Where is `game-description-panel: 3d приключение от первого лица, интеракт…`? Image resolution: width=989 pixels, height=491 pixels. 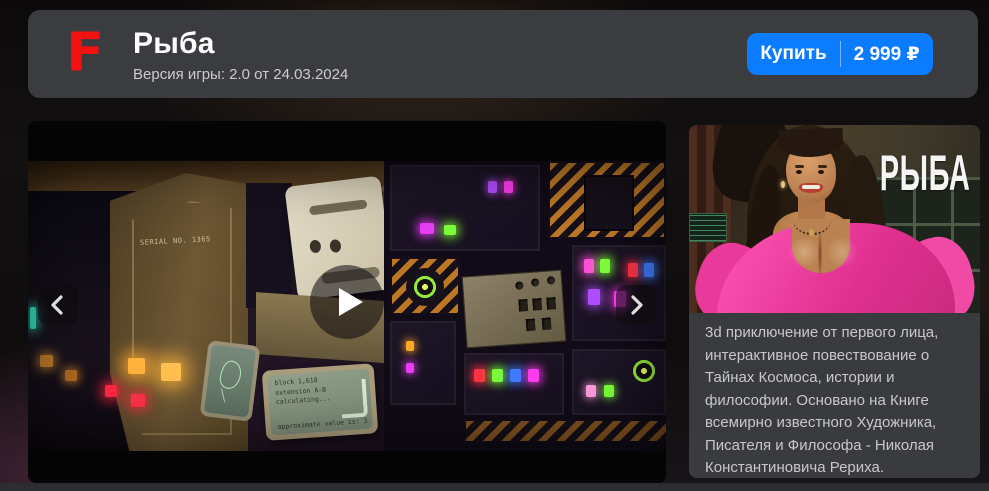
game-description-panel: 3d приключение от первого лица, интеракт… is located at coordinates (834, 395).